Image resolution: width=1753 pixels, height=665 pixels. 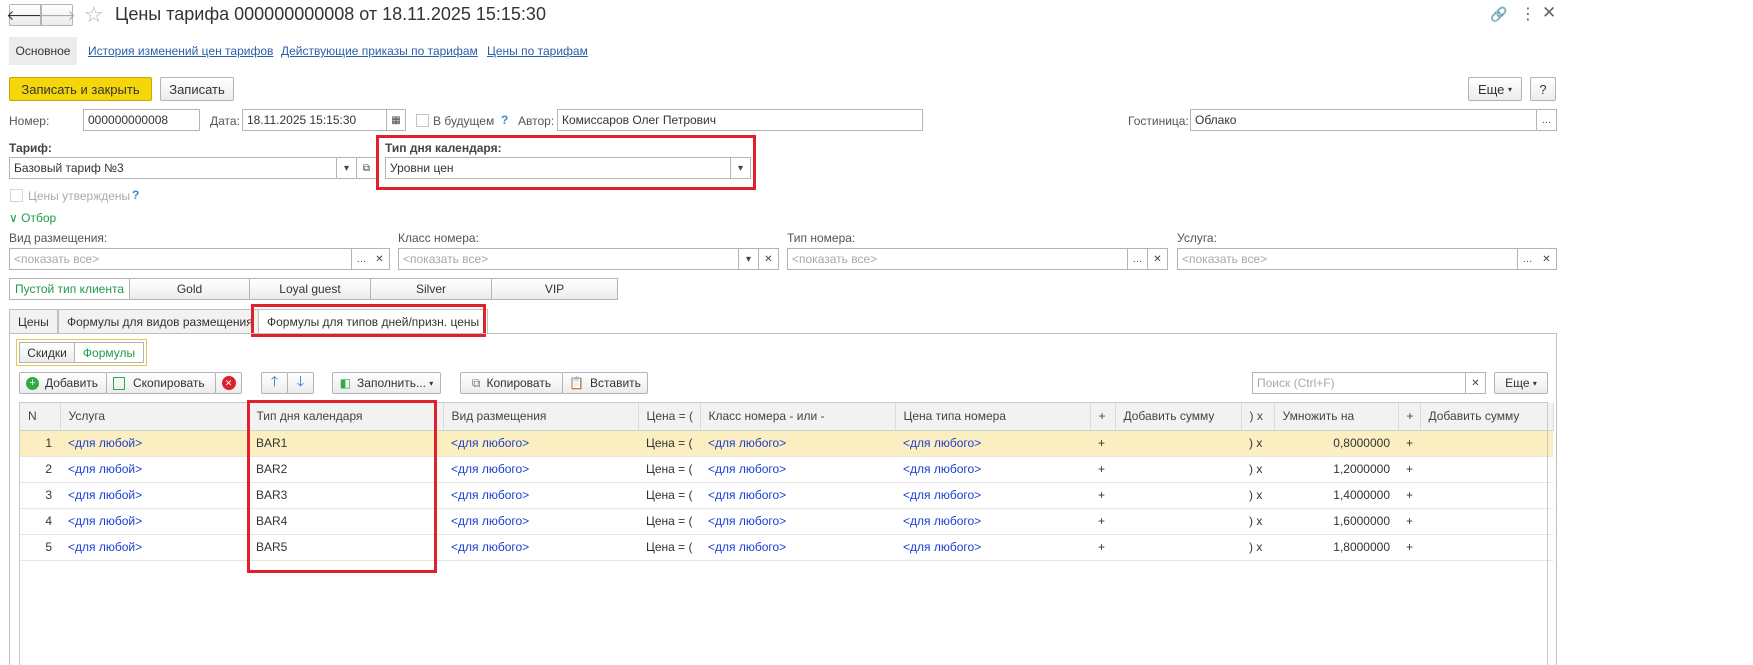 I want to click on arrow-up-icon: 🡑, so click(x=274, y=381).